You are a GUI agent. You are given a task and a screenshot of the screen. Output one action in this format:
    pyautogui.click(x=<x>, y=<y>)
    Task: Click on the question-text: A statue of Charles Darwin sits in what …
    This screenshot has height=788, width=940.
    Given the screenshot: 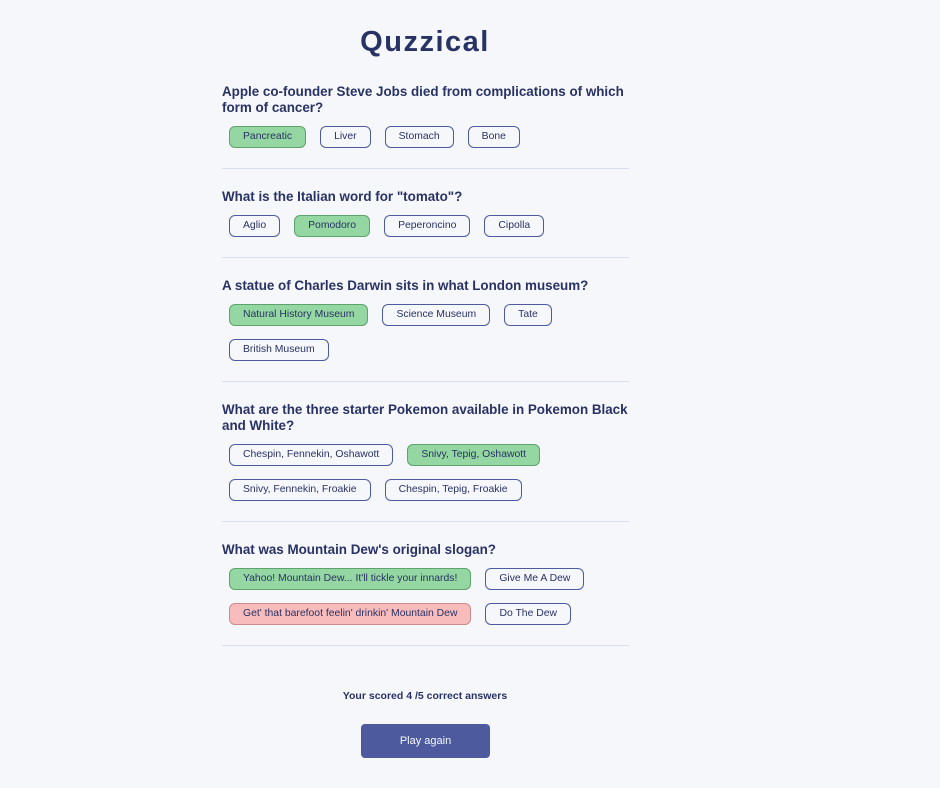 What is the action you would take?
    pyautogui.click(x=405, y=285)
    